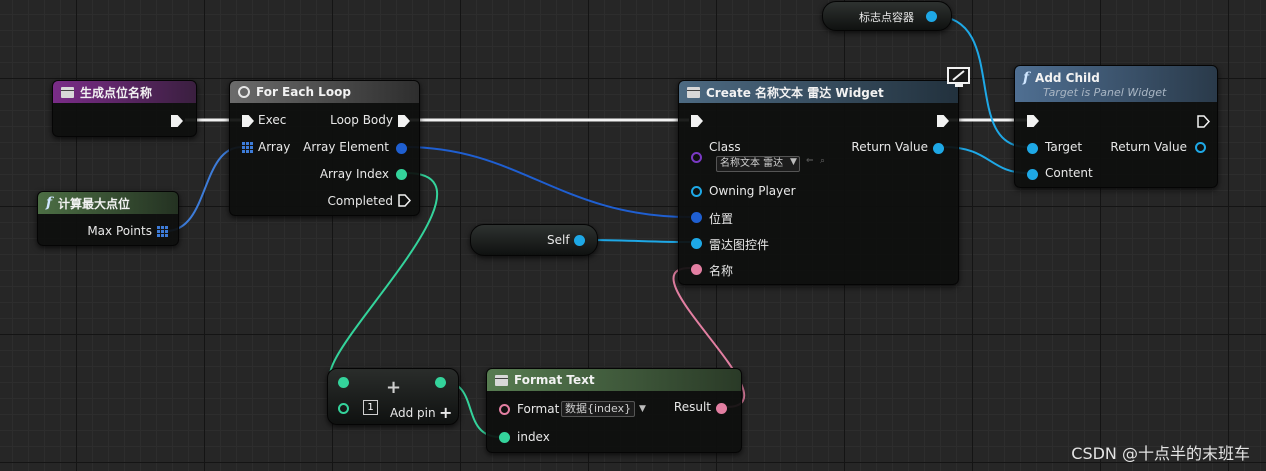 This screenshot has height=471, width=1266. I want to click on array-in-pin, so click(247, 147).